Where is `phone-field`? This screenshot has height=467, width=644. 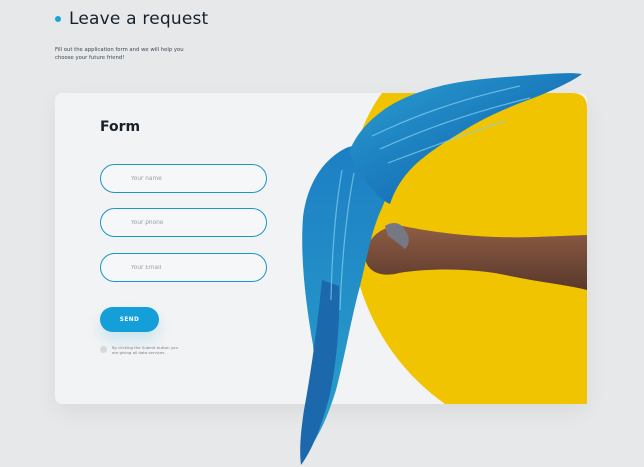
phone-field is located at coordinates (183, 222).